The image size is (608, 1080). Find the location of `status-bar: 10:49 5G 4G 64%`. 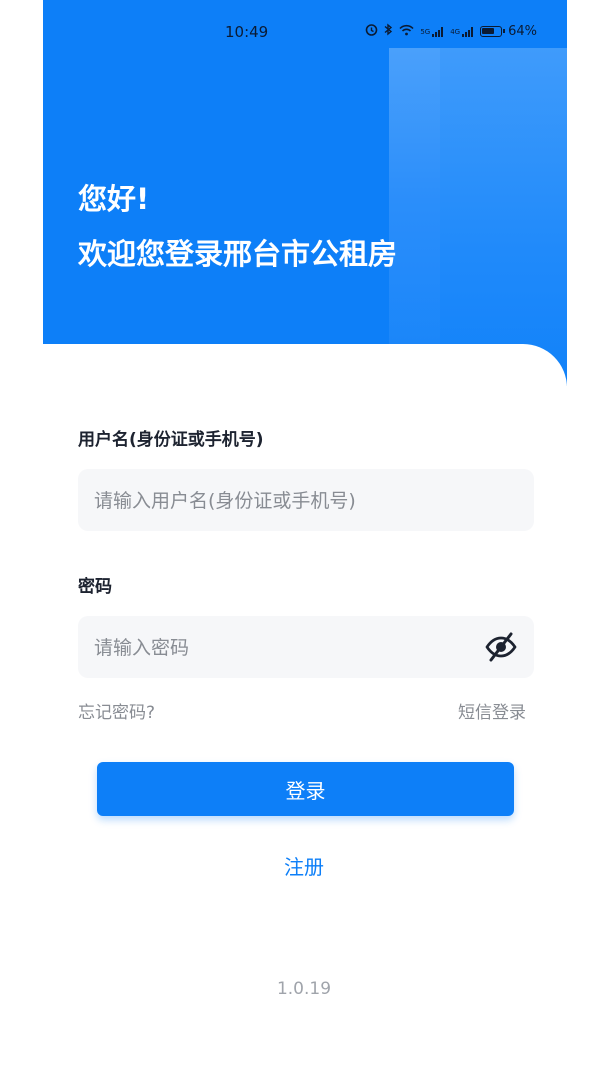

status-bar: 10:49 5G 4G 64% is located at coordinates (305, 32).